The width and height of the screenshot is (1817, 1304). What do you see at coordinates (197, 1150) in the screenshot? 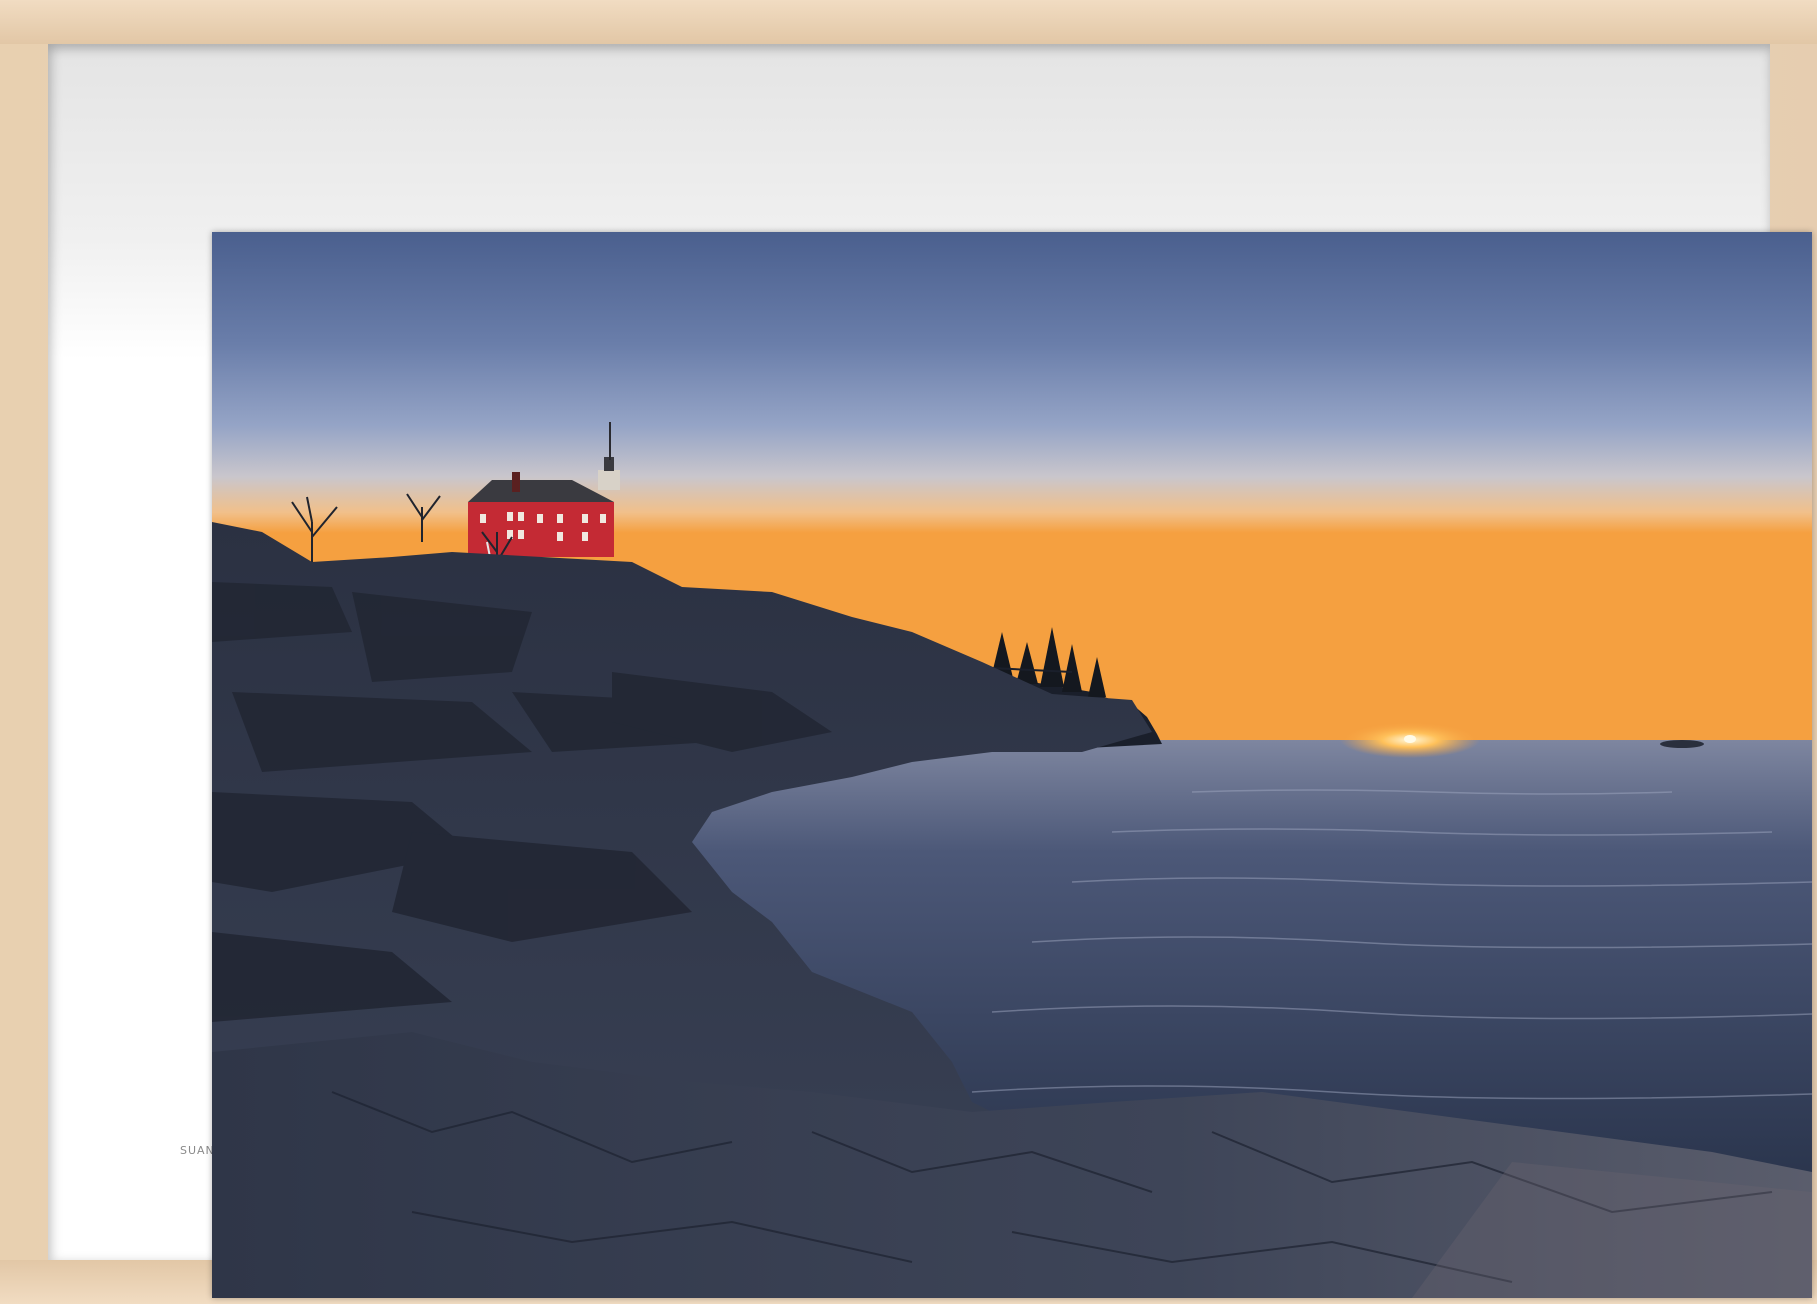
I see `artist-signature: SUAN` at bounding box center [197, 1150].